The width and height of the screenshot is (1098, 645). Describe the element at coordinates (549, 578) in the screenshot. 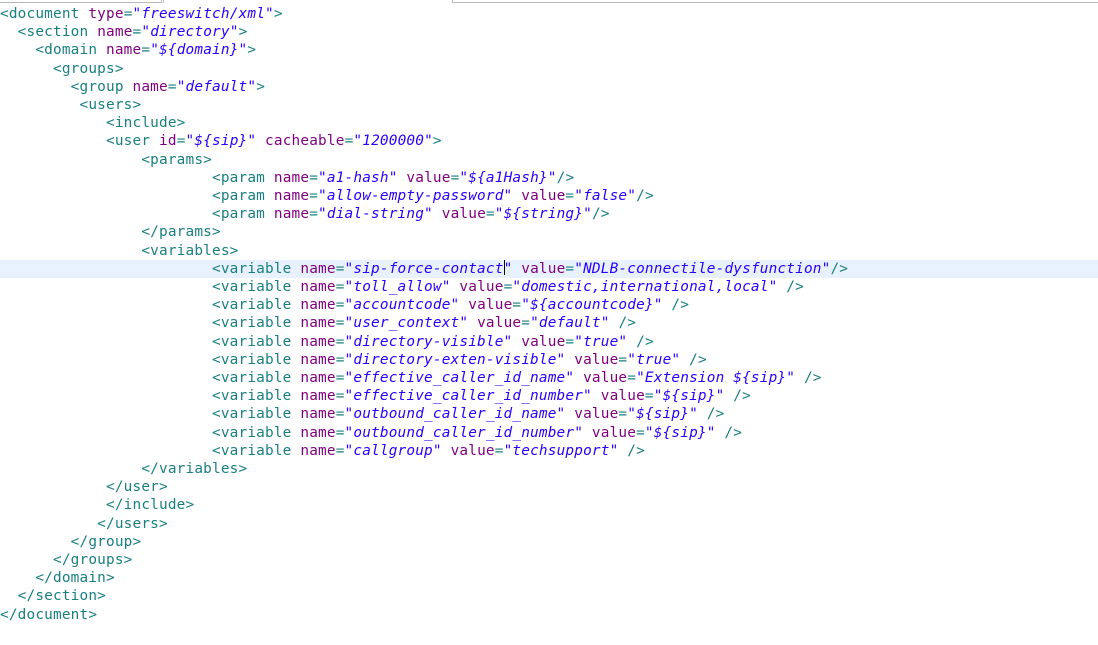

I see `code-line: </domain>` at that location.